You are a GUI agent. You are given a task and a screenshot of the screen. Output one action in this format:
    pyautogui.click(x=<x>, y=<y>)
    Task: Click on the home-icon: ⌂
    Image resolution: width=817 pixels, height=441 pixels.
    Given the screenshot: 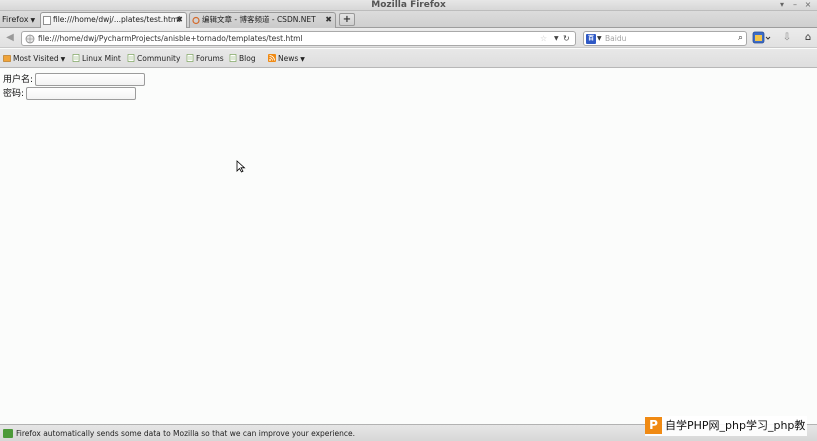 What is the action you would take?
    pyautogui.click(x=808, y=37)
    